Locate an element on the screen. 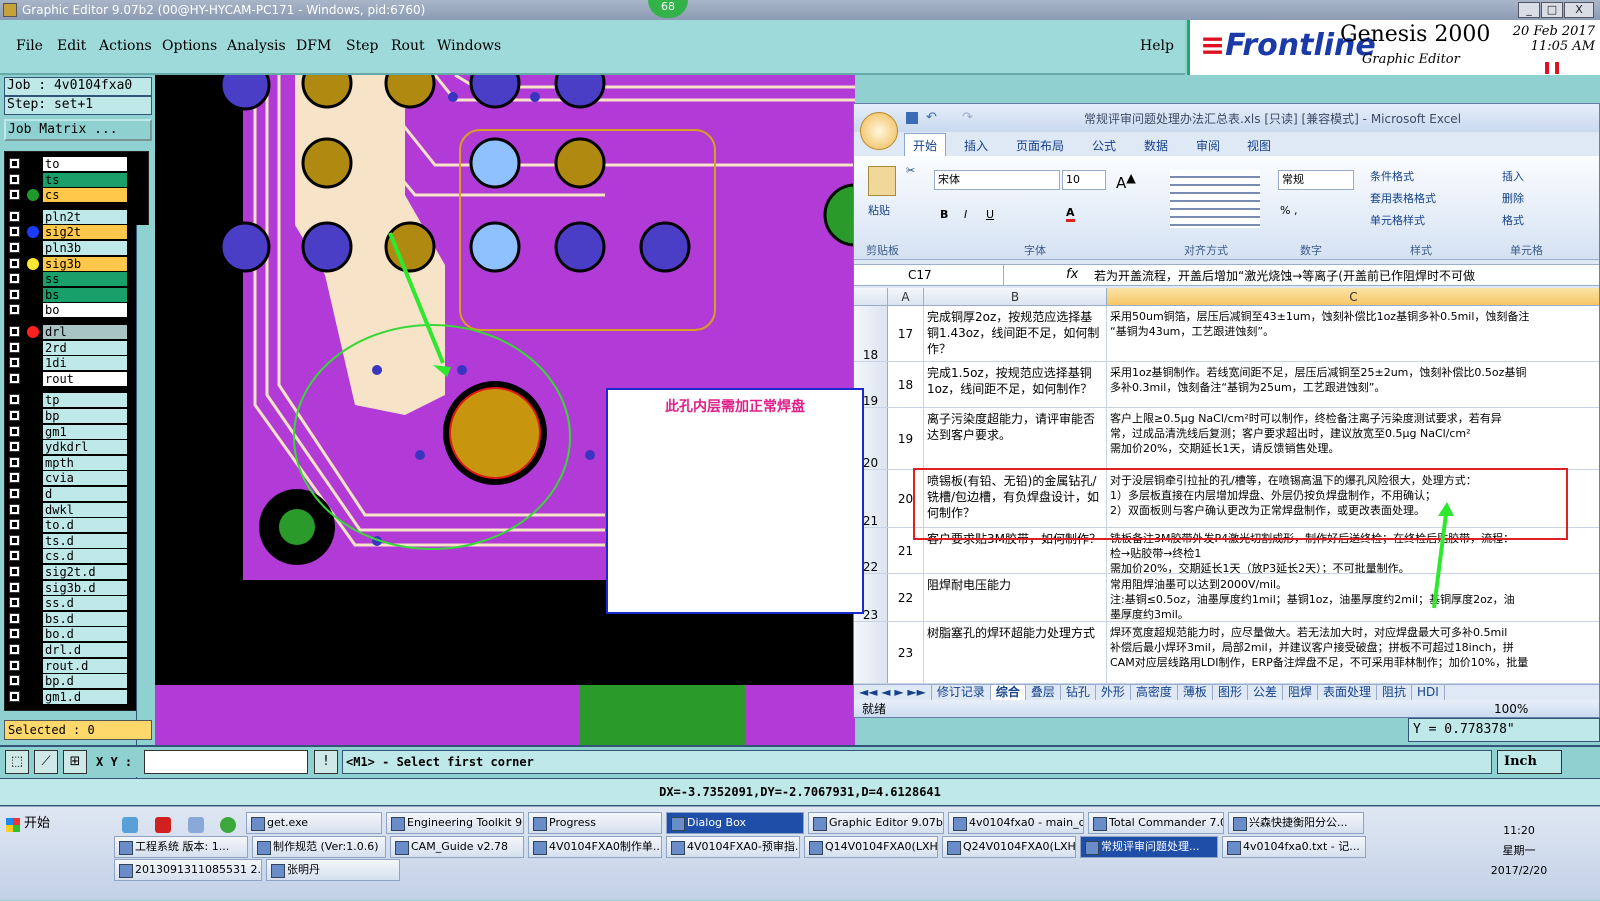  percent-icon: % , is located at coordinates (1288, 210).